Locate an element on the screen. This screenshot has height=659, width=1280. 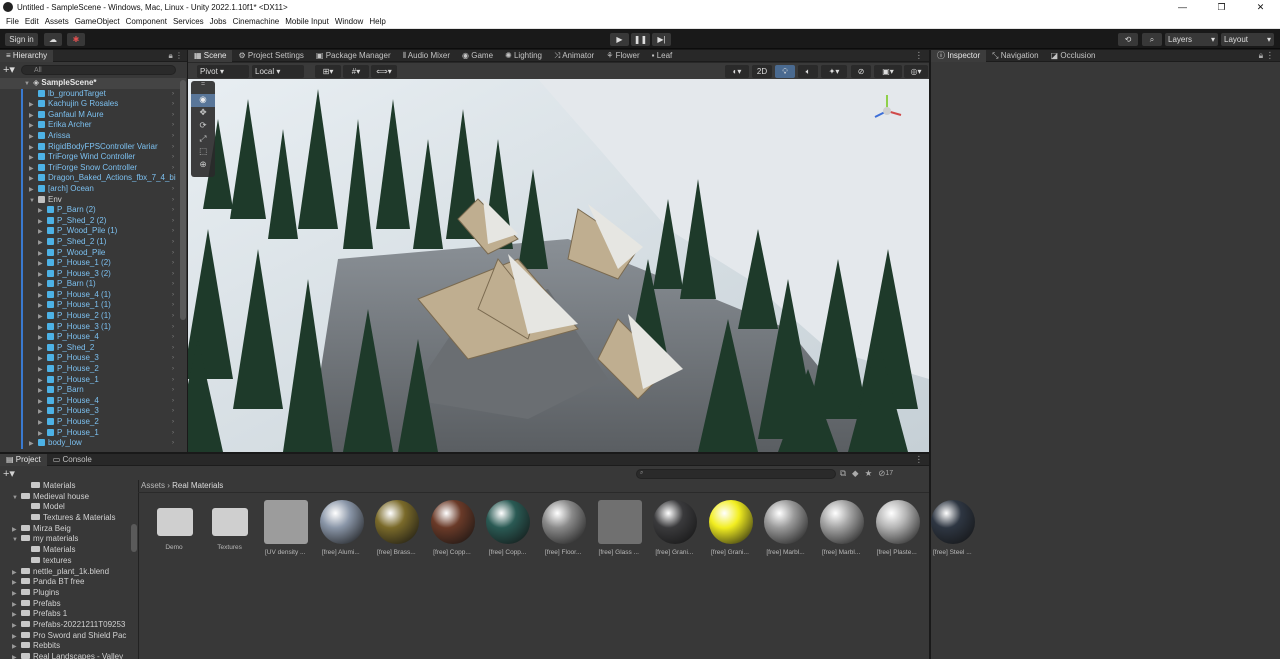
tab-flower: ⚘ Flower is located at coordinates (622, 56).